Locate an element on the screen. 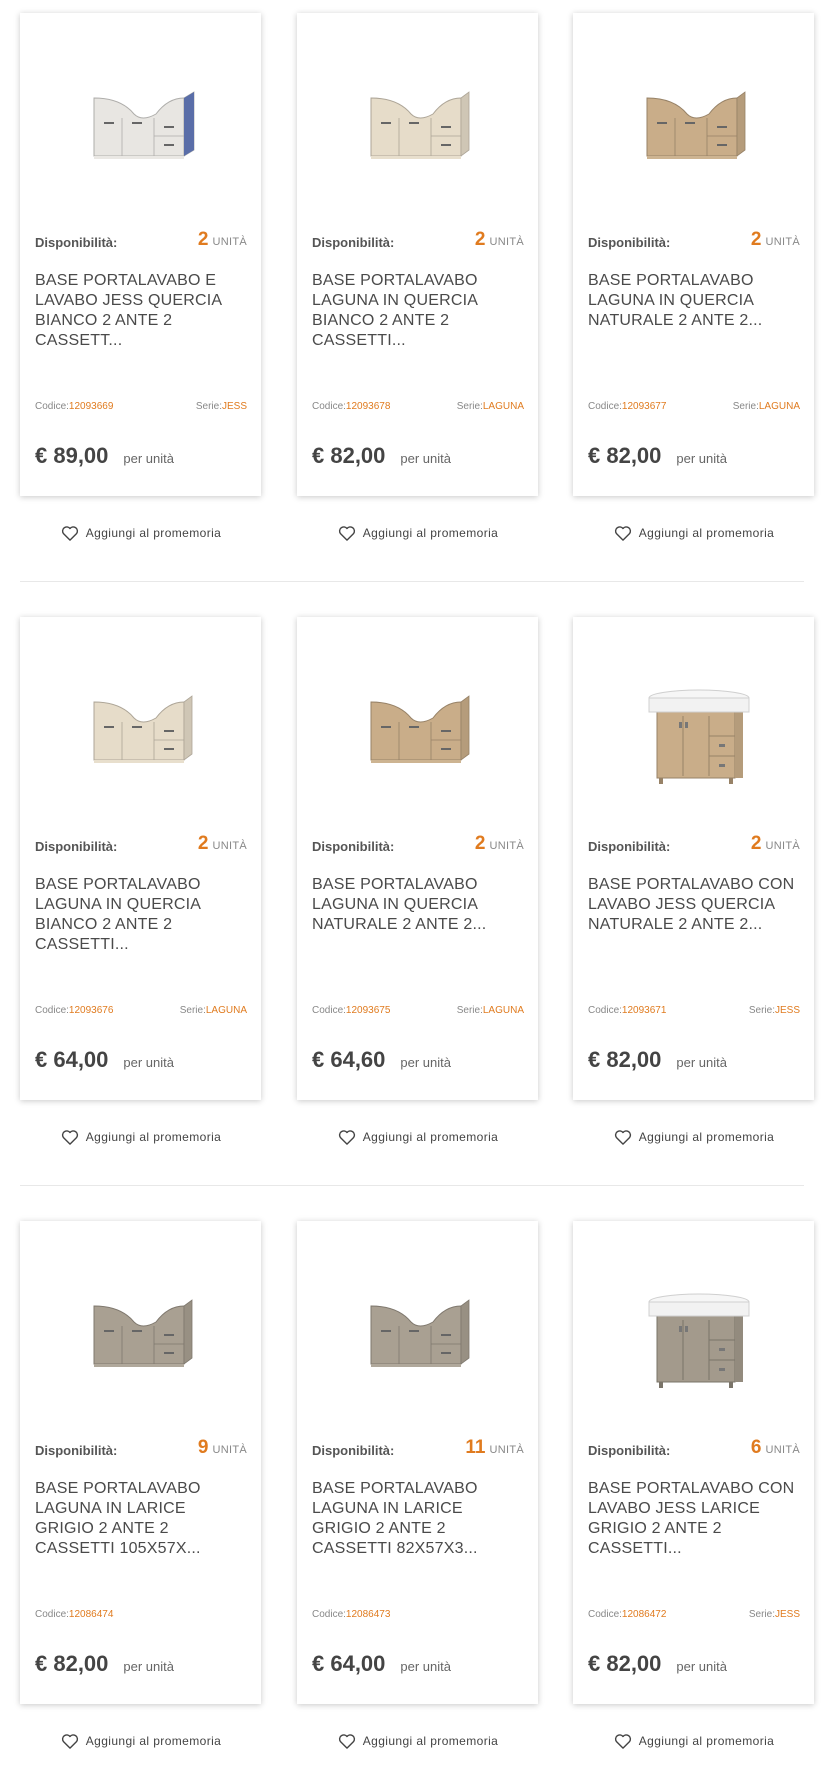 Image resolution: width=823 pixels, height=1769 pixels. vanity-white-oak-sink-icon is located at coordinates (141, 123).